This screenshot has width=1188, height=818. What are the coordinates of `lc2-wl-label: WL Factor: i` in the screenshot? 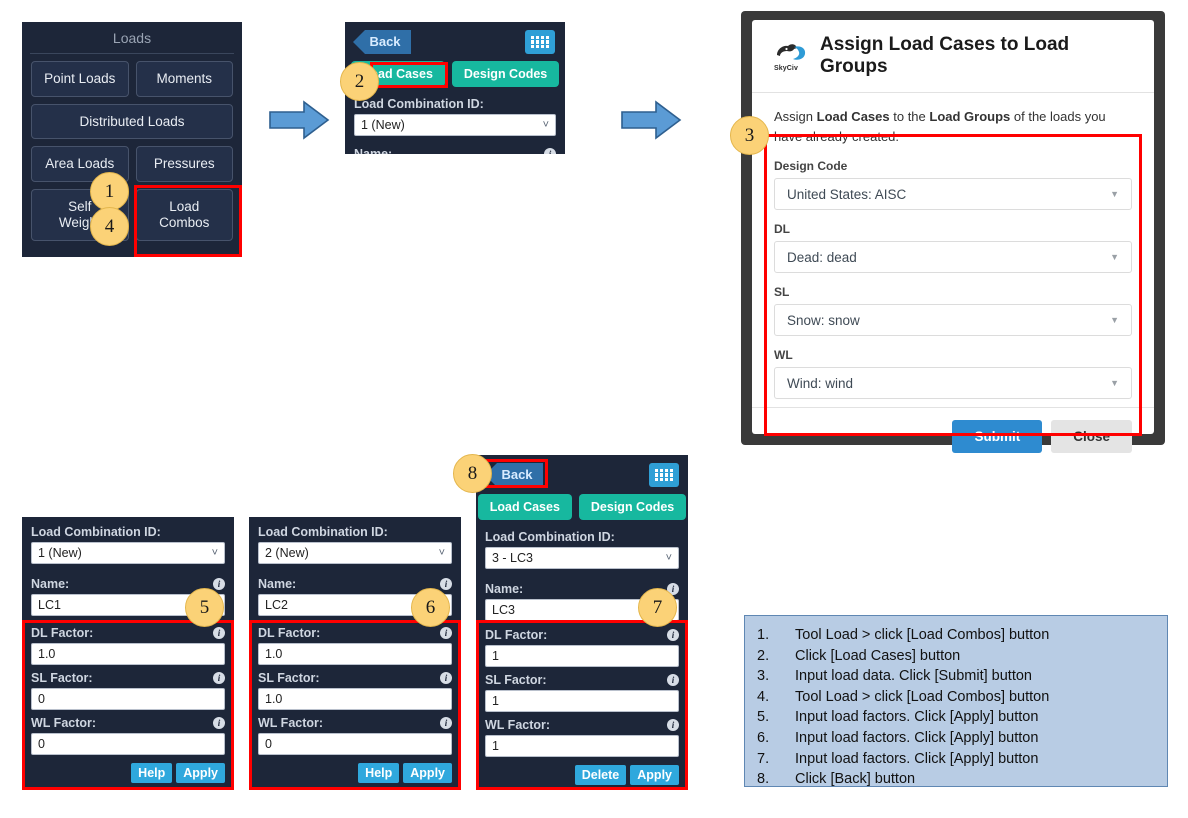 It's located at (355, 721).